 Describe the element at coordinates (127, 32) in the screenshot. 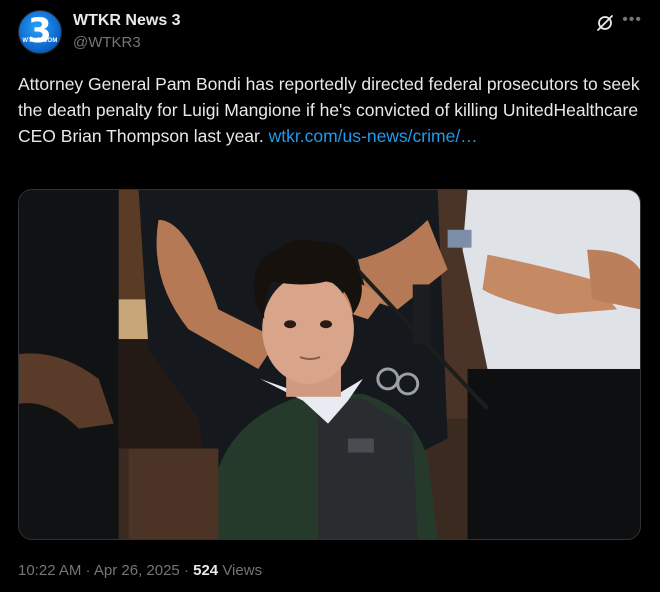

I see `author-names: WTKR News 3 @WTKR3` at that location.